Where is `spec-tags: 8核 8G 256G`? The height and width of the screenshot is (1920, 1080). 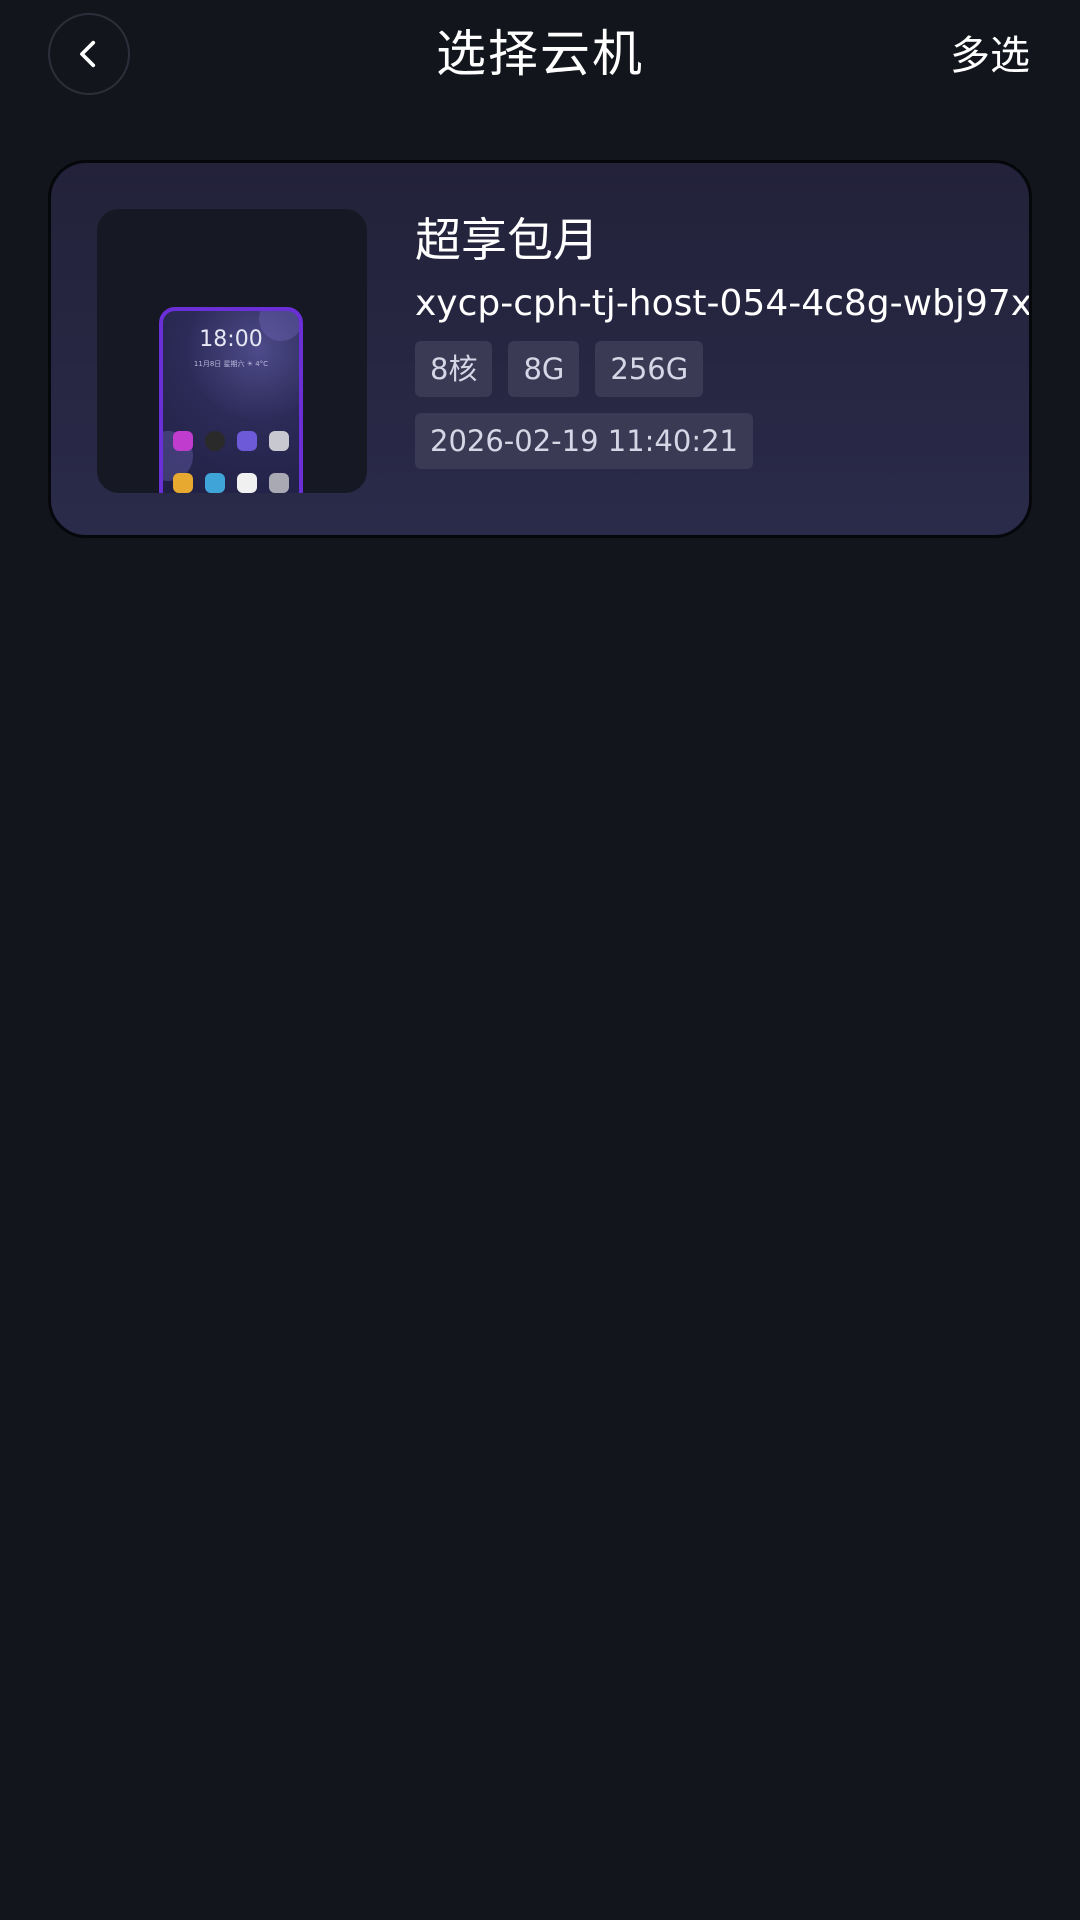
spec-tags: 8核 8G 256G is located at coordinates (722, 369).